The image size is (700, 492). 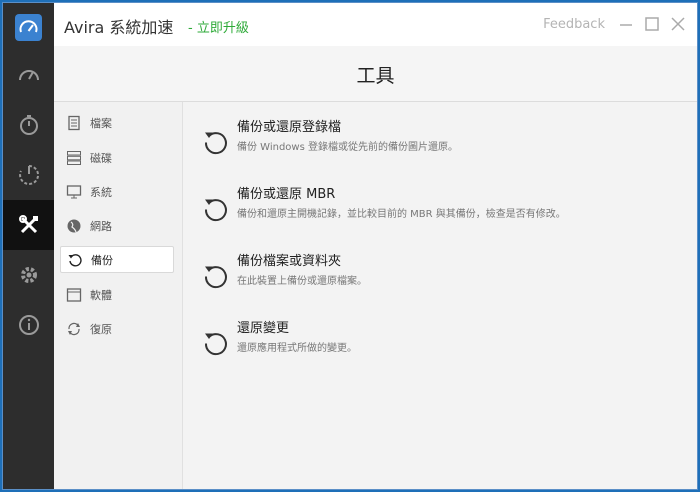 What do you see at coordinates (74, 122) in the screenshot?
I see `document-icon` at bounding box center [74, 122].